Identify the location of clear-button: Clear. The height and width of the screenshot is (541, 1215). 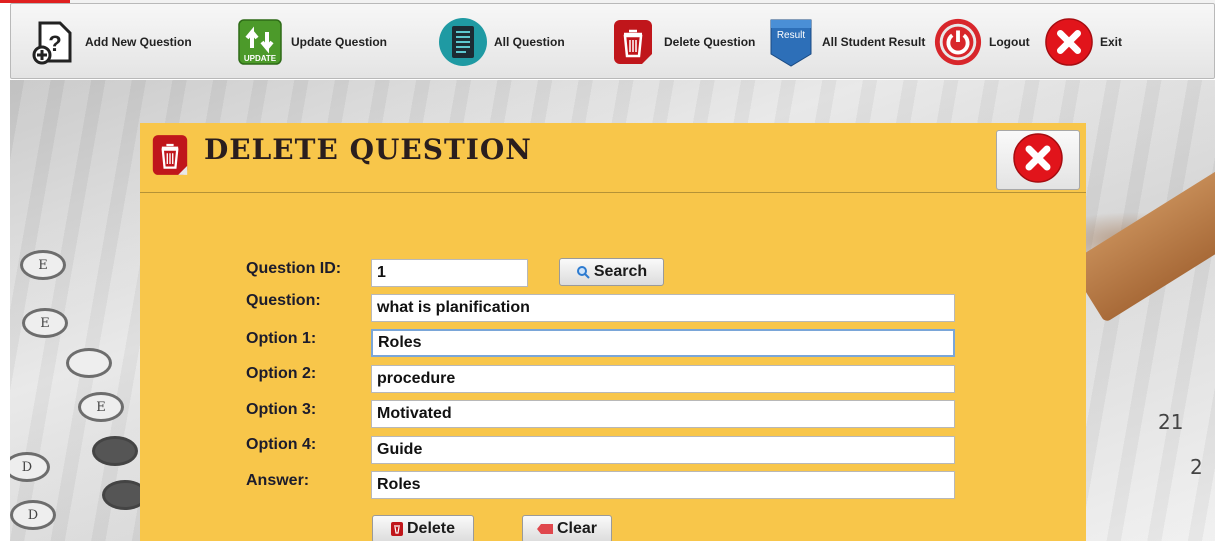
(567, 528).